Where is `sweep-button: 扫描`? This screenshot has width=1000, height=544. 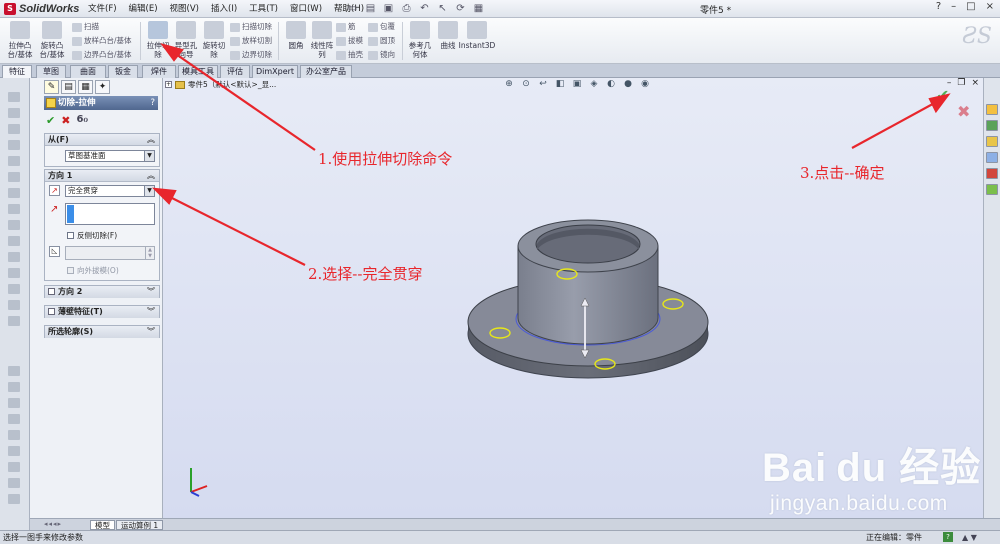 sweep-button: 扫描 is located at coordinates (85, 27).